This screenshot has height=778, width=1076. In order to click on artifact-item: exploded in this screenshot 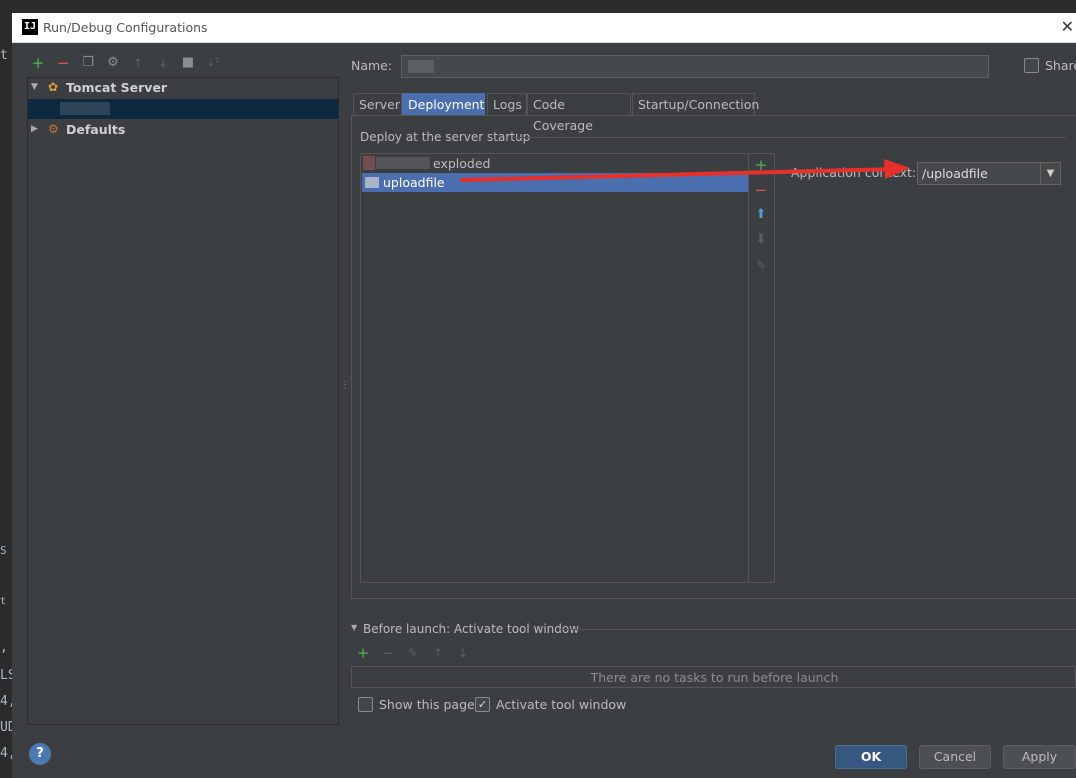, I will do `click(555, 163)`.